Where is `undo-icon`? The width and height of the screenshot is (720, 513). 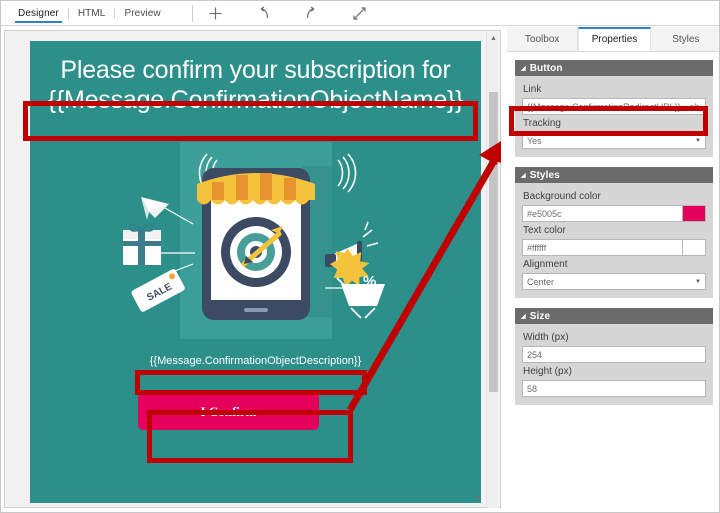
undo-icon is located at coordinates (264, 13).